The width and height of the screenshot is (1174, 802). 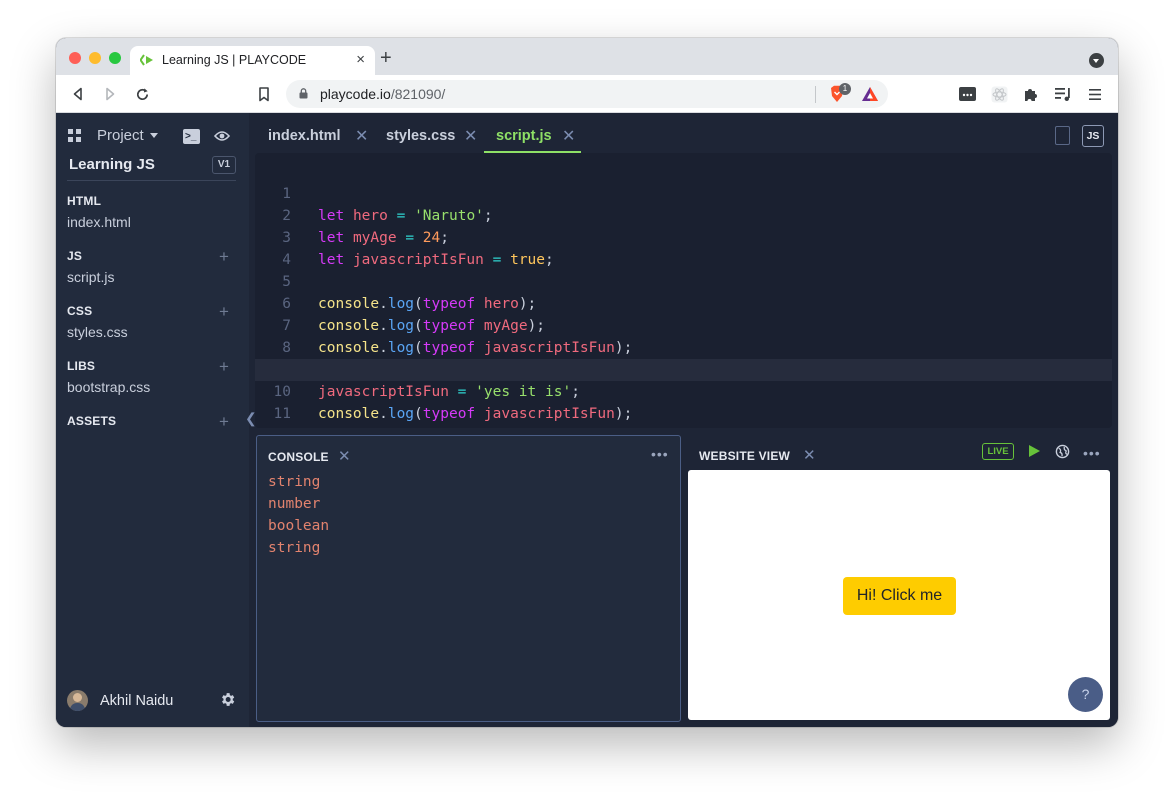 I want to click on puzzle-icon, so click(x=1030, y=94).